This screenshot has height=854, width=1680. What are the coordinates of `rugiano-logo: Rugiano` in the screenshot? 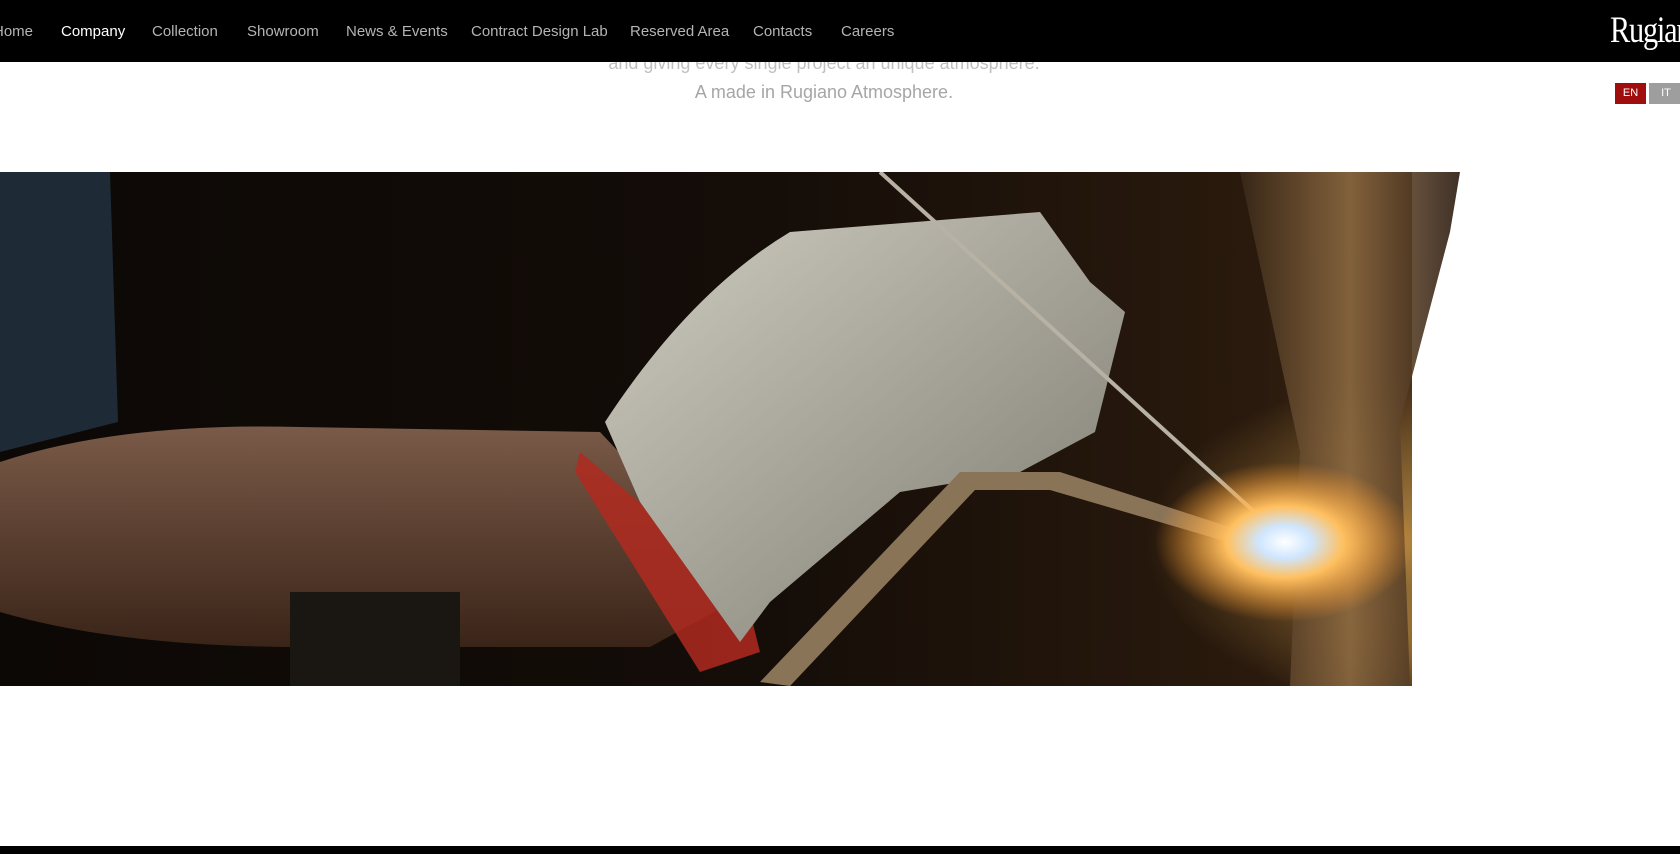 It's located at (1645, 31).